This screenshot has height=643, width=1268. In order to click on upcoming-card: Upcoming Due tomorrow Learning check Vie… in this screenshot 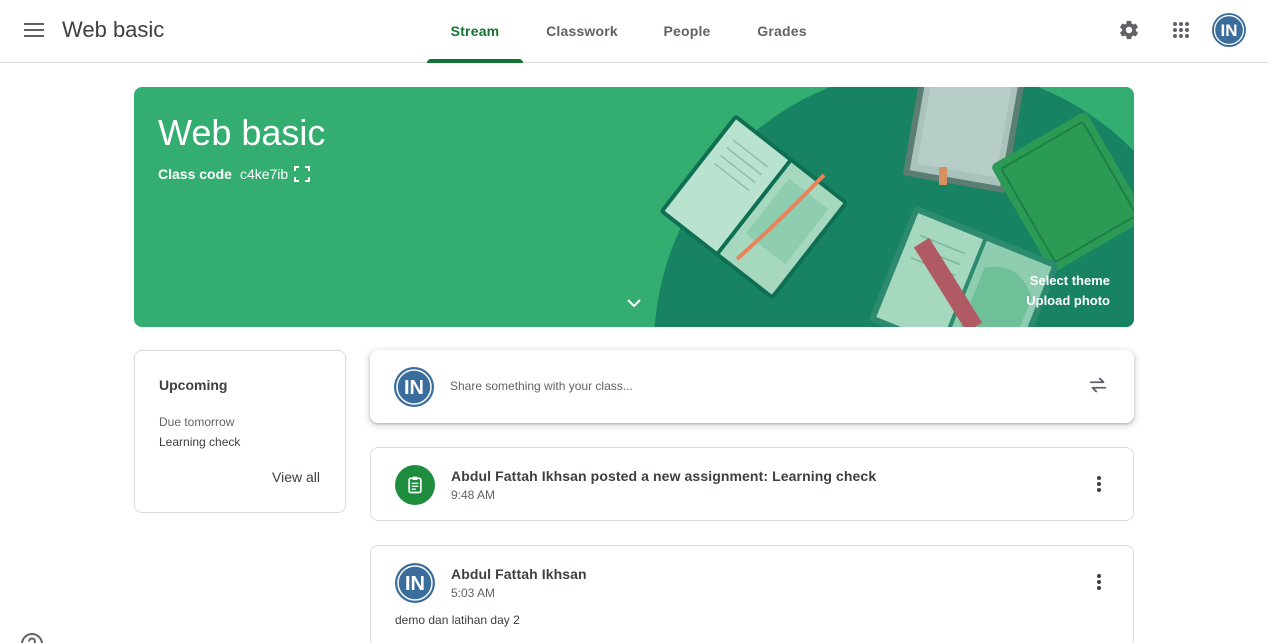, I will do `click(240, 431)`.